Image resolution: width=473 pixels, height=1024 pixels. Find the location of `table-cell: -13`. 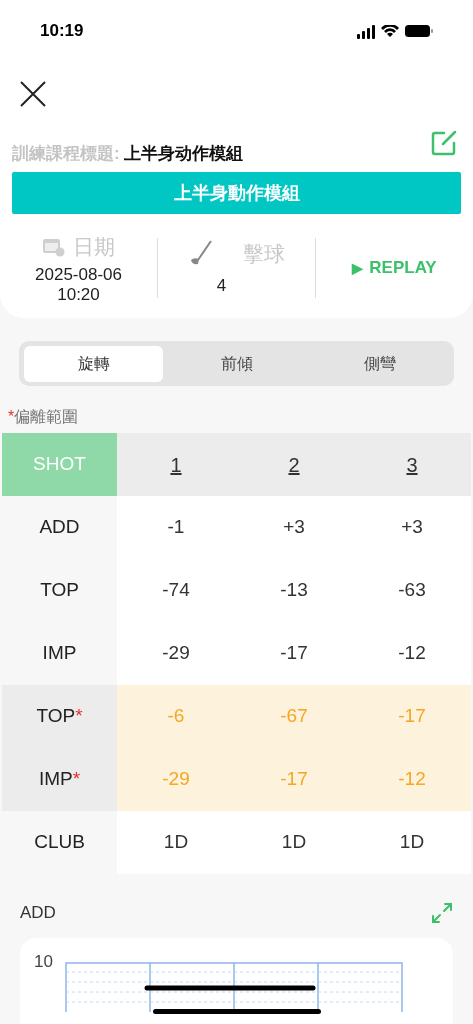

table-cell: -13 is located at coordinates (294, 590).